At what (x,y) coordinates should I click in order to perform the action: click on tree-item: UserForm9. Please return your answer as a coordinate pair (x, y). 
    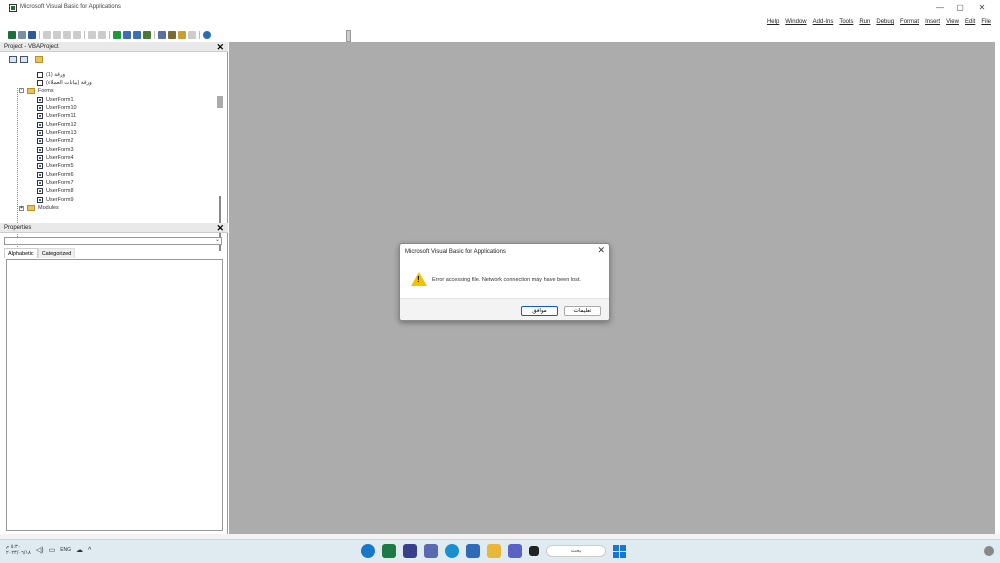
    Looking at the image, I should click on (55, 200).